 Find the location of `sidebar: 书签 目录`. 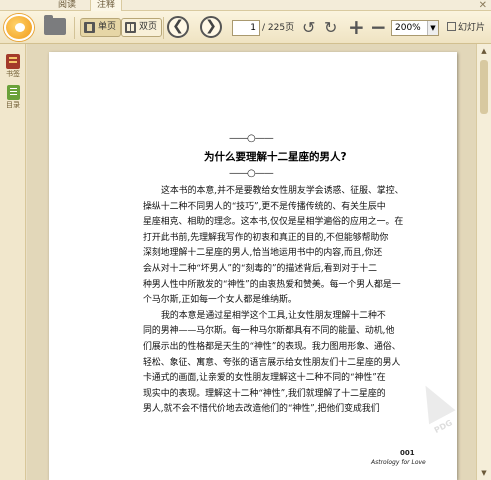

sidebar: 书签 目录 is located at coordinates (13, 262).